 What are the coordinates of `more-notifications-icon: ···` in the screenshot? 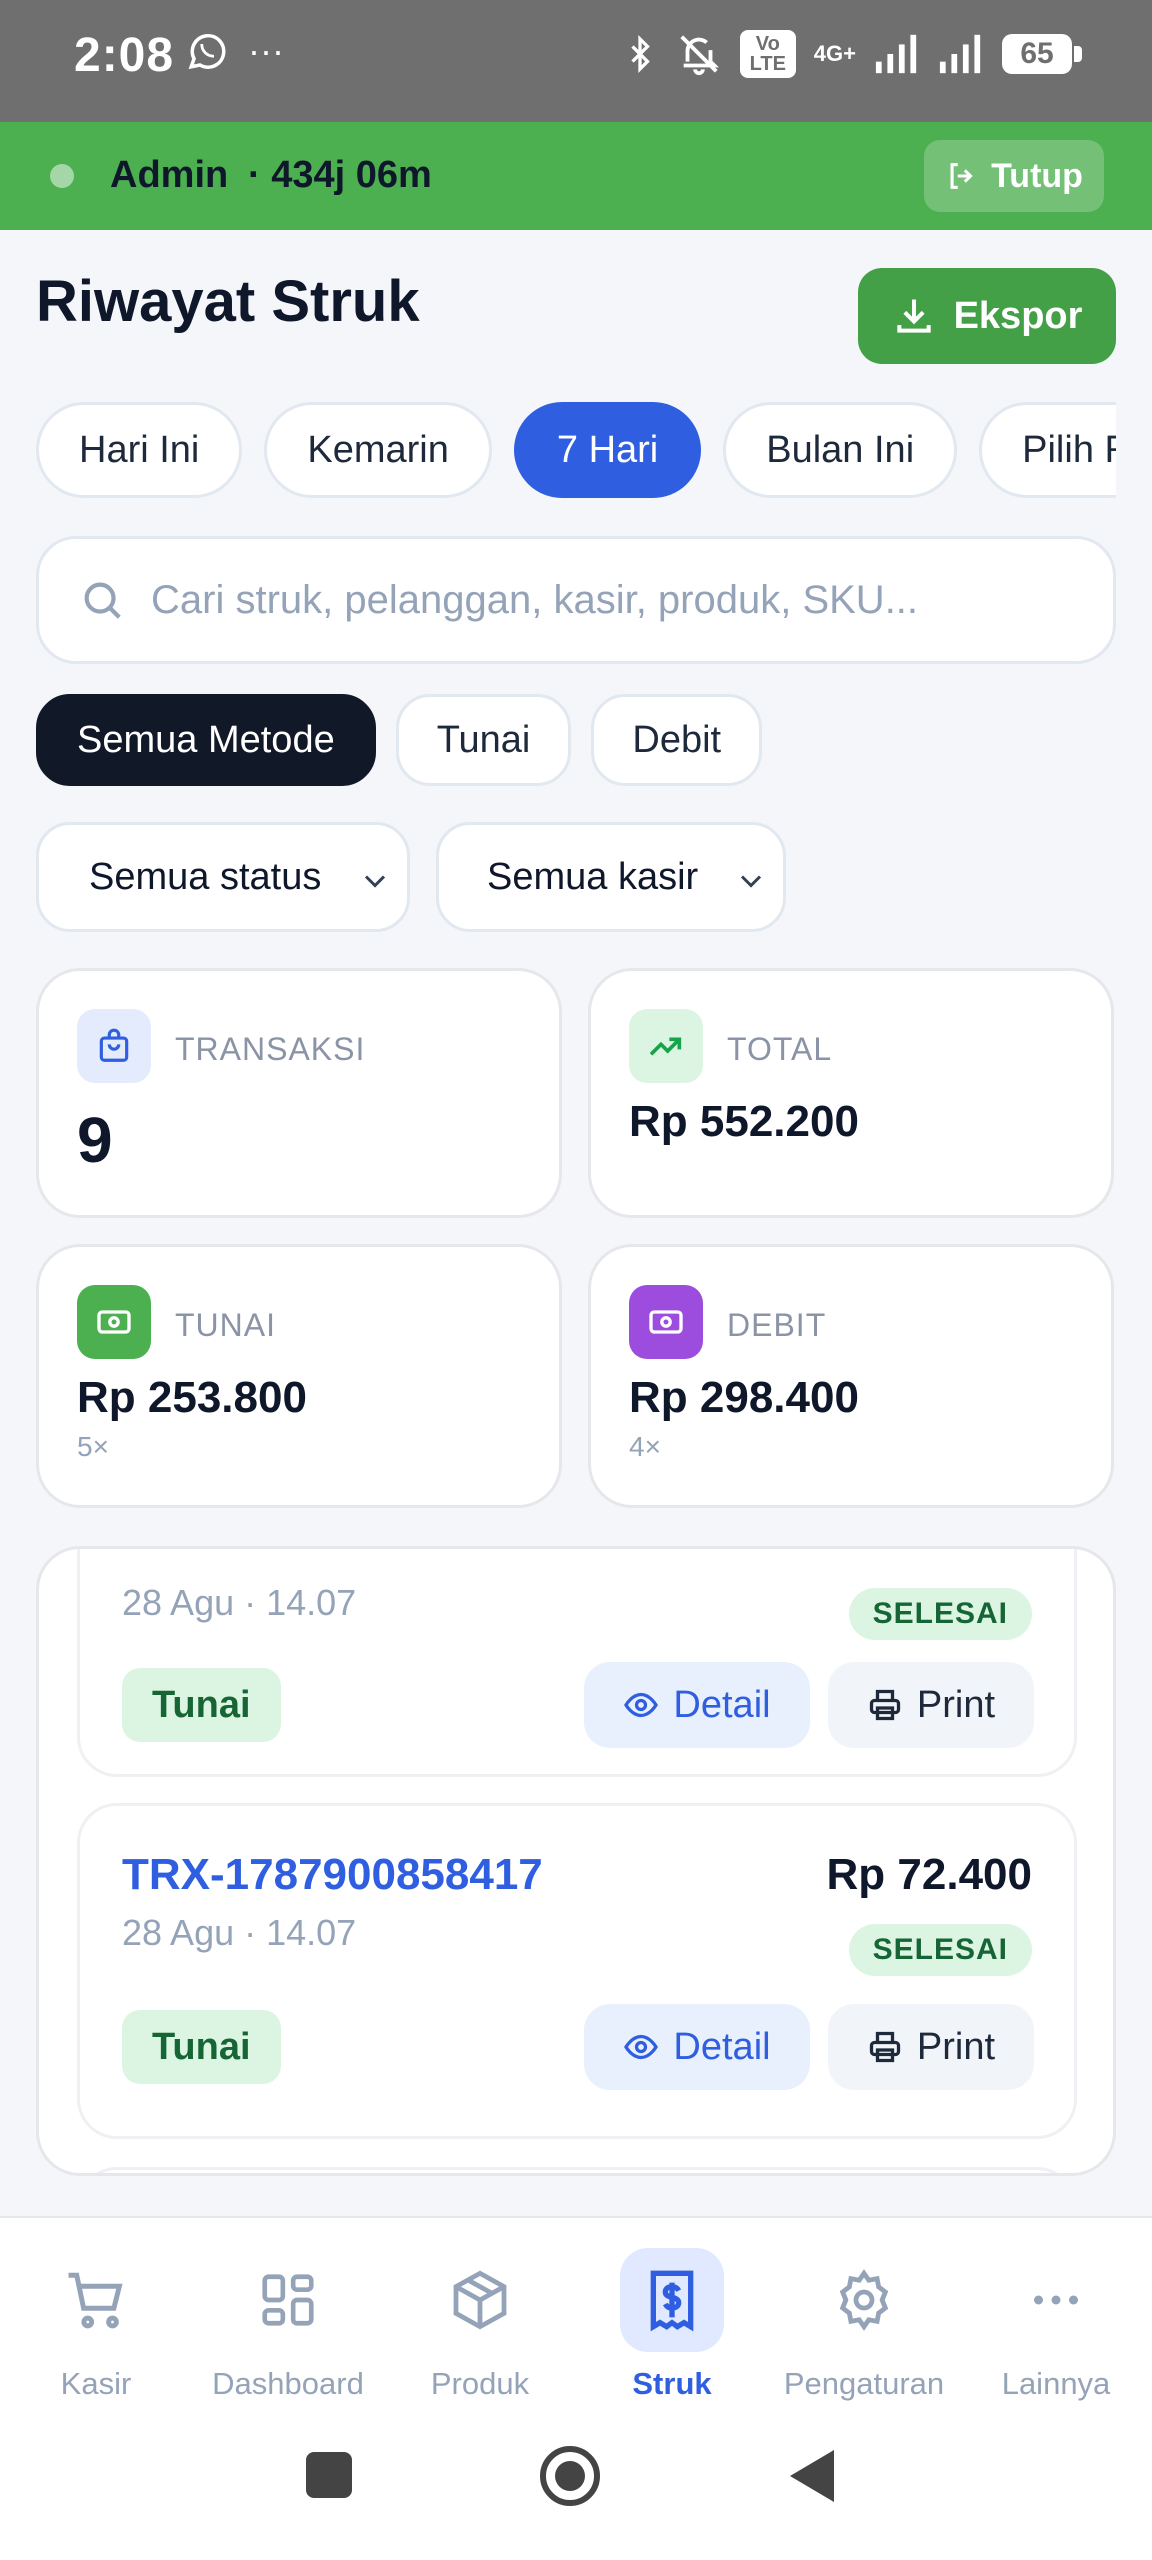 It's located at (266, 50).